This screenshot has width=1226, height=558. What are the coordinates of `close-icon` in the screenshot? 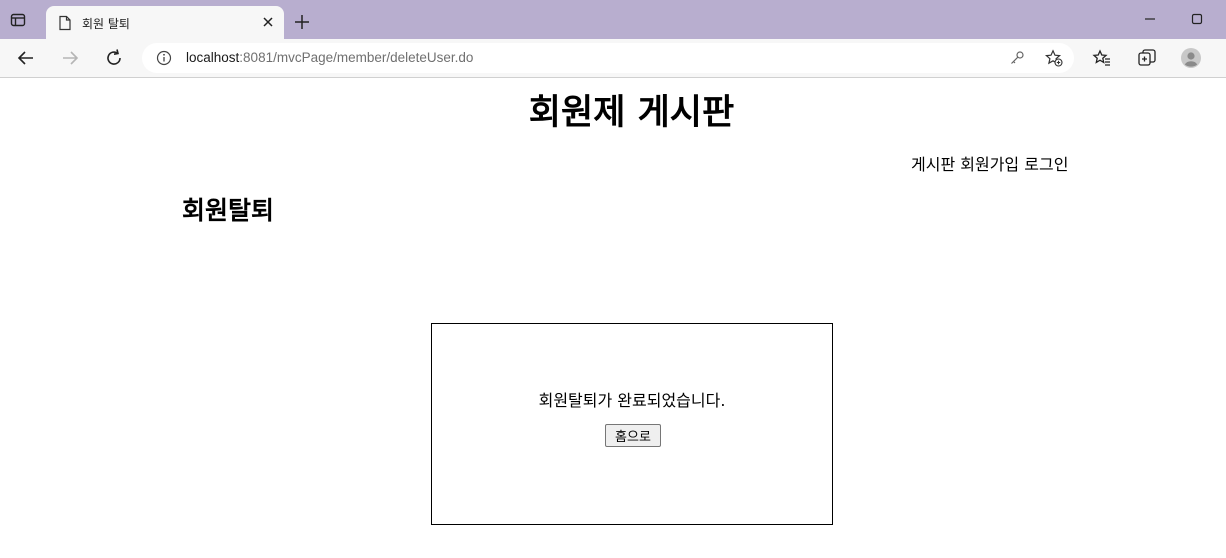 It's located at (268, 22).